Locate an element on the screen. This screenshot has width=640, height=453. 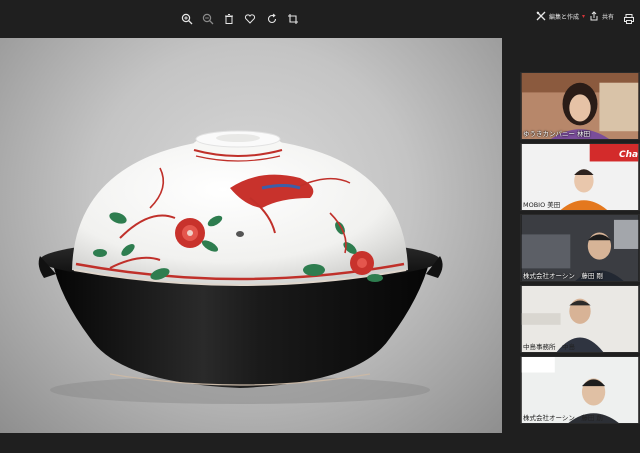
zoom-out-icon is located at coordinates (208, 19).